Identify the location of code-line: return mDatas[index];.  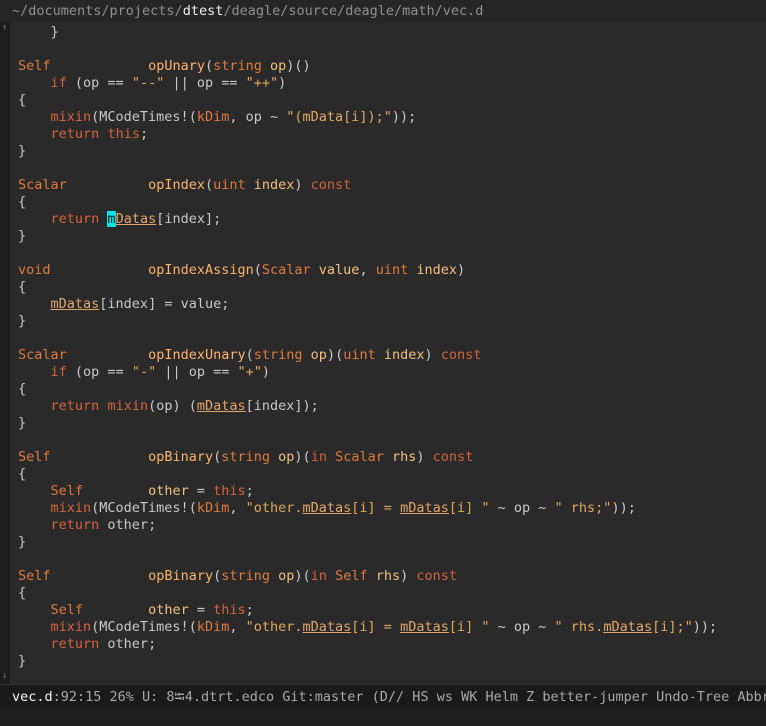
(119, 219).